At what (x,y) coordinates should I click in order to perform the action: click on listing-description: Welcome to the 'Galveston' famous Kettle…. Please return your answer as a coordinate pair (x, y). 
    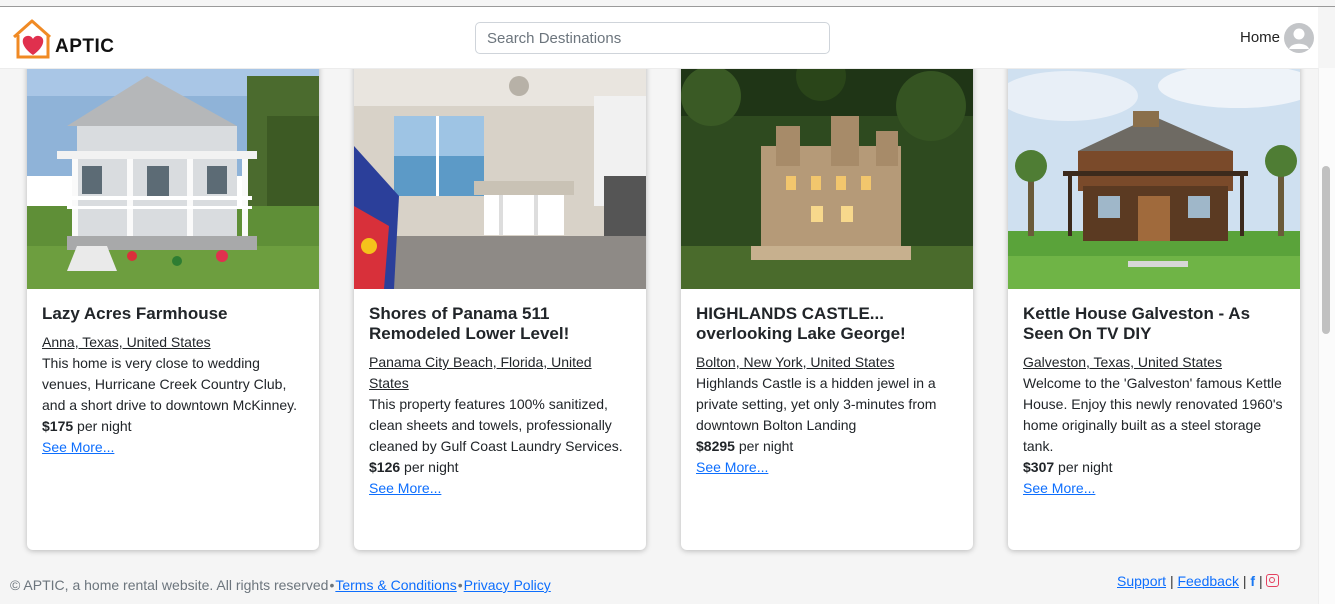
    Looking at the image, I should click on (1153, 414).